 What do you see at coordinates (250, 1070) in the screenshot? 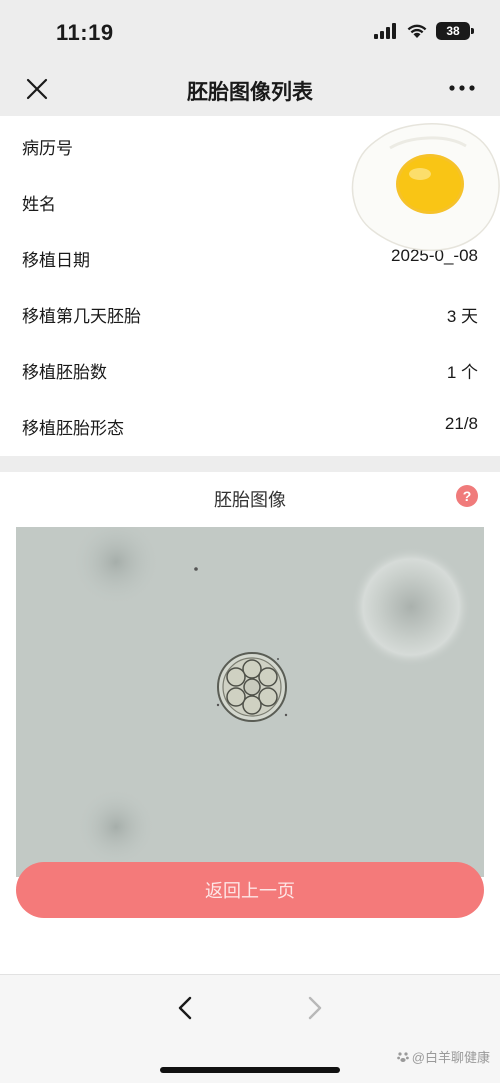
I see `home-indicator` at bounding box center [250, 1070].